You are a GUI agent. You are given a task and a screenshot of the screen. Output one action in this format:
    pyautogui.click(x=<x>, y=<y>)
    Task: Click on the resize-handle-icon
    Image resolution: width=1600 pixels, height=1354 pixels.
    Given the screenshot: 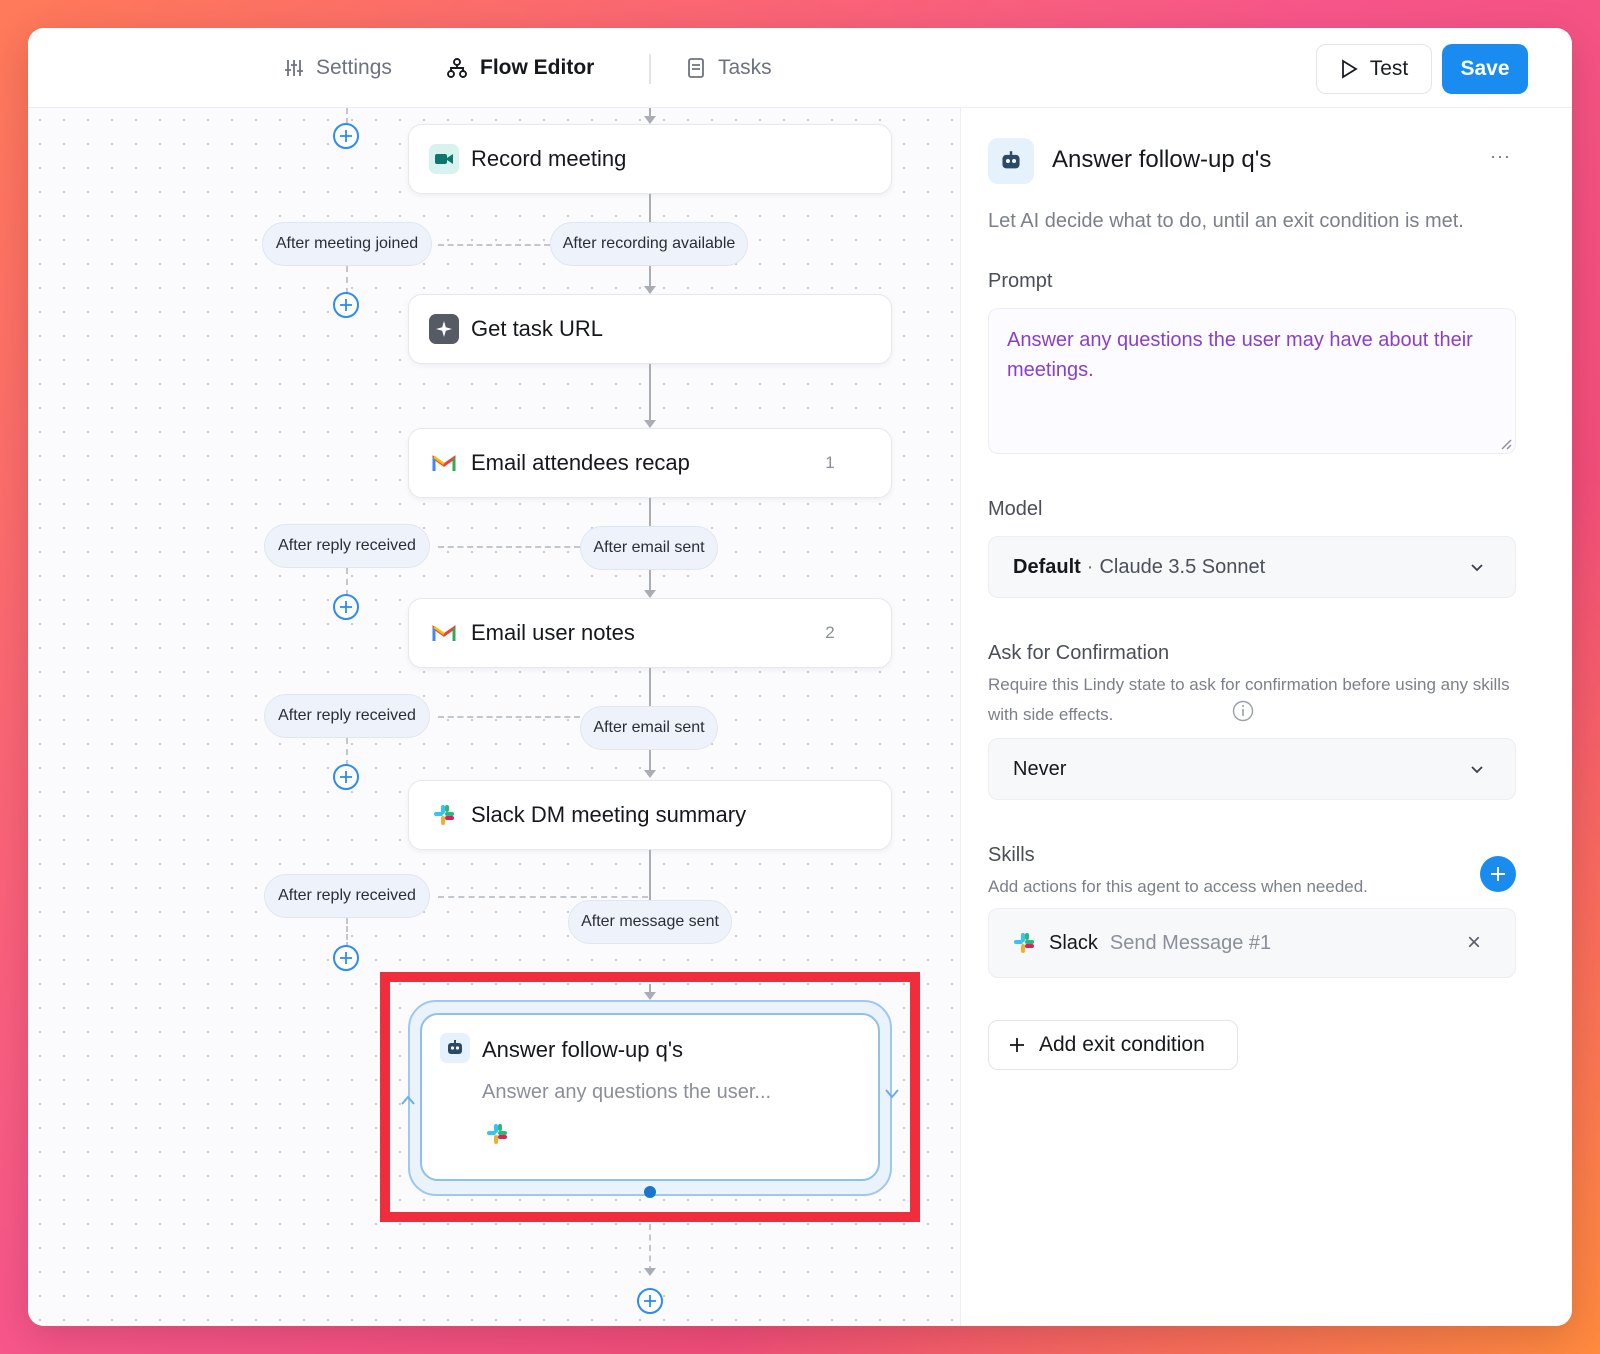 What is the action you would take?
    pyautogui.click(x=1506, y=444)
    